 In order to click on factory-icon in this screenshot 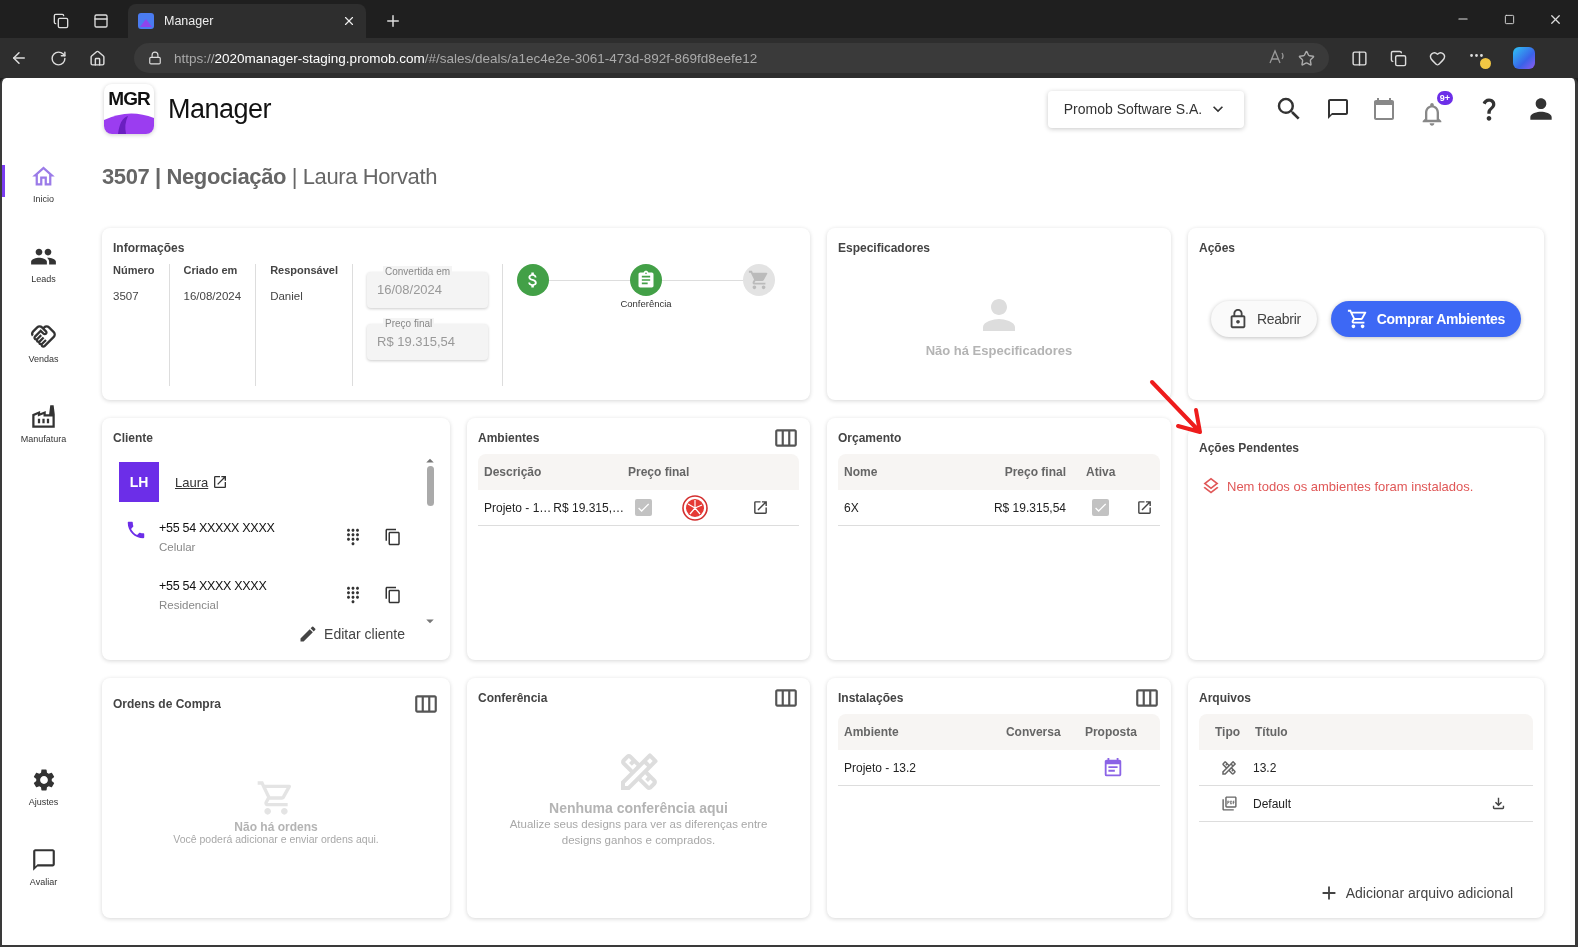, I will do `click(43, 416)`.